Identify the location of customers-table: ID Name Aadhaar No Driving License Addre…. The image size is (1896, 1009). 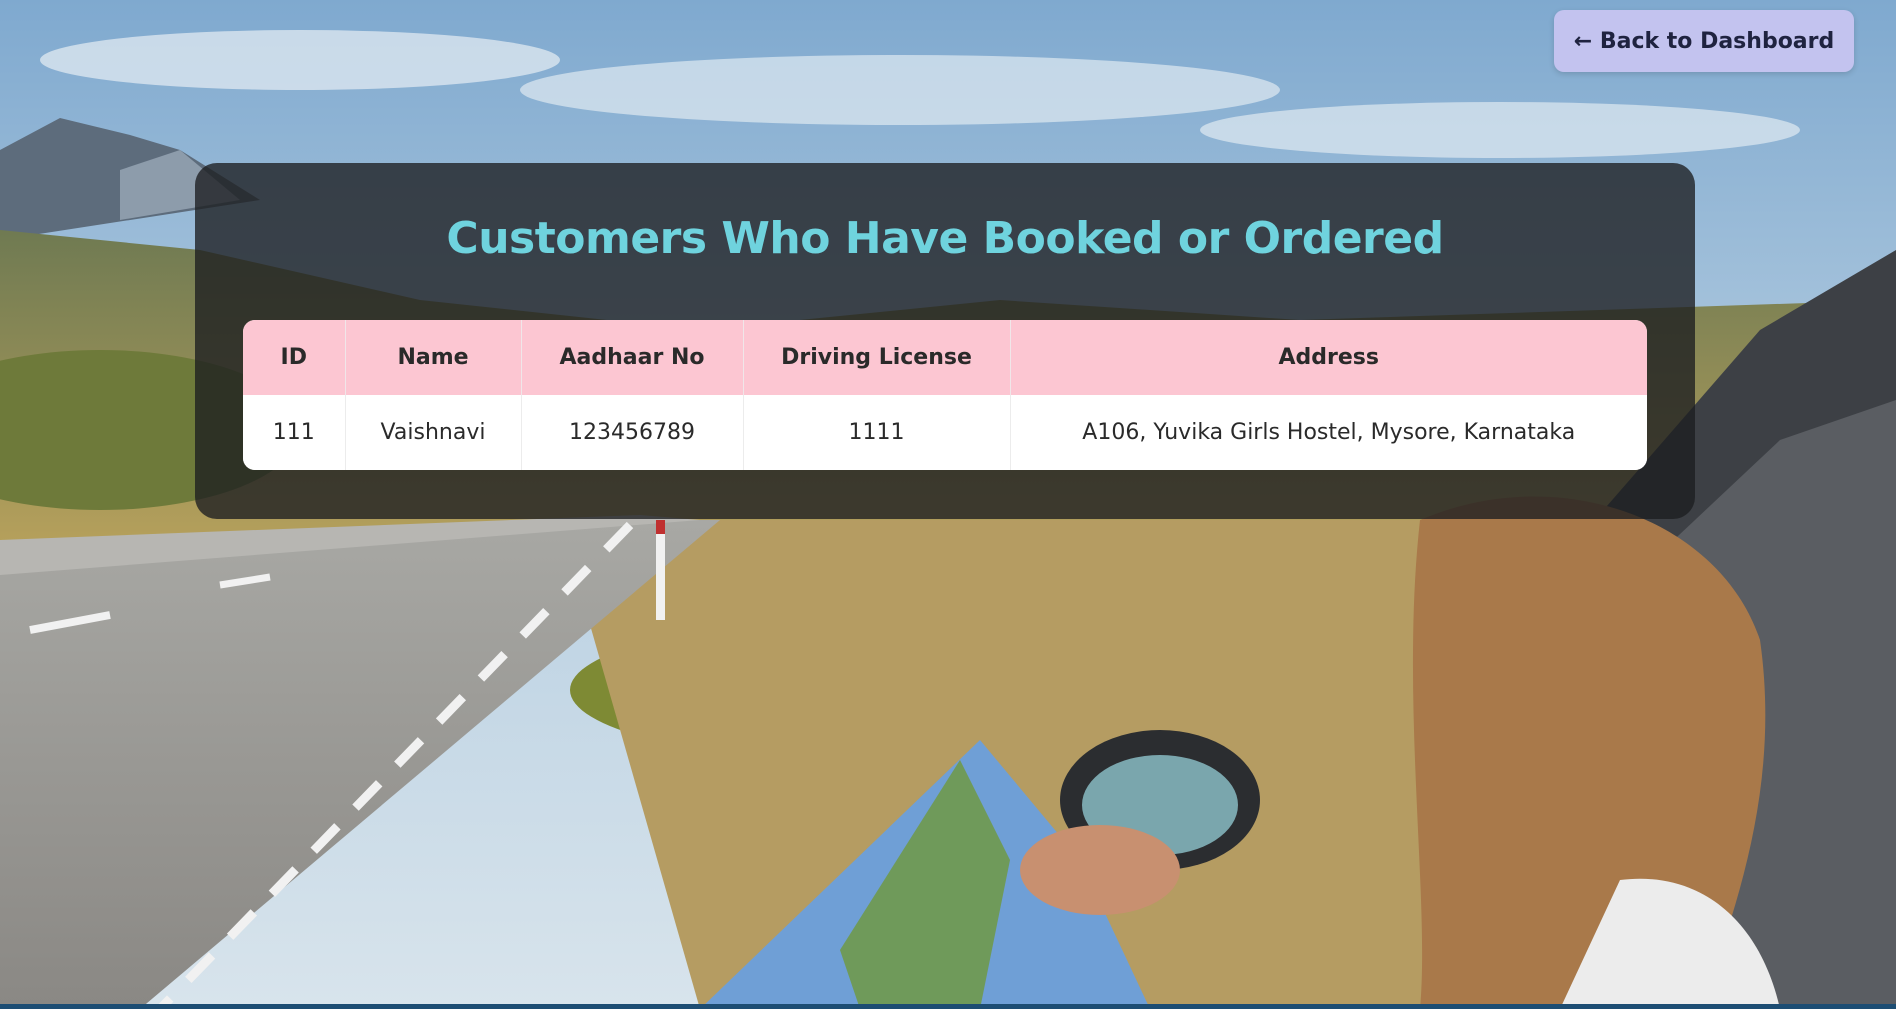
(945, 395).